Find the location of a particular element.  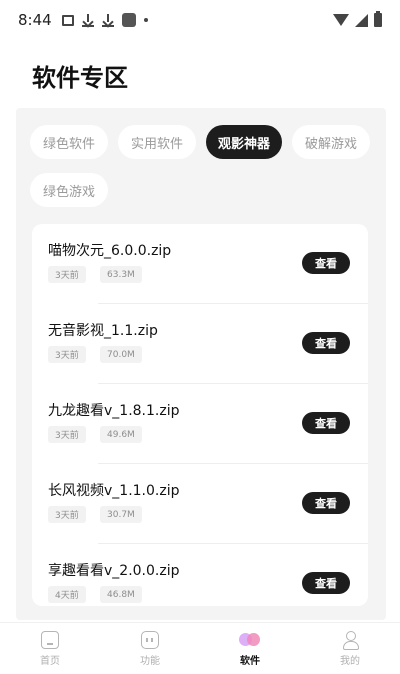

wifi-icon is located at coordinates (341, 20).